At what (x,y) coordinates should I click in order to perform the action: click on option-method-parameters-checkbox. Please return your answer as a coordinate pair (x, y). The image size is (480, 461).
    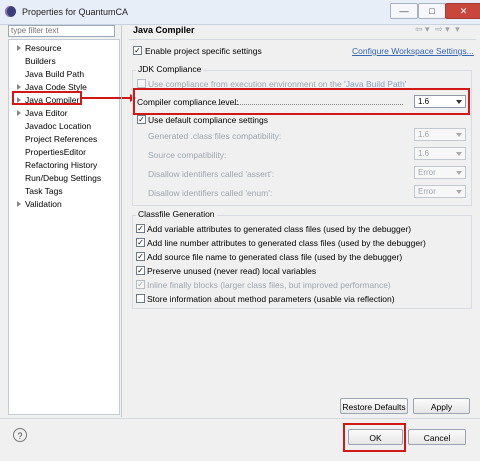
    Looking at the image, I should click on (140, 298).